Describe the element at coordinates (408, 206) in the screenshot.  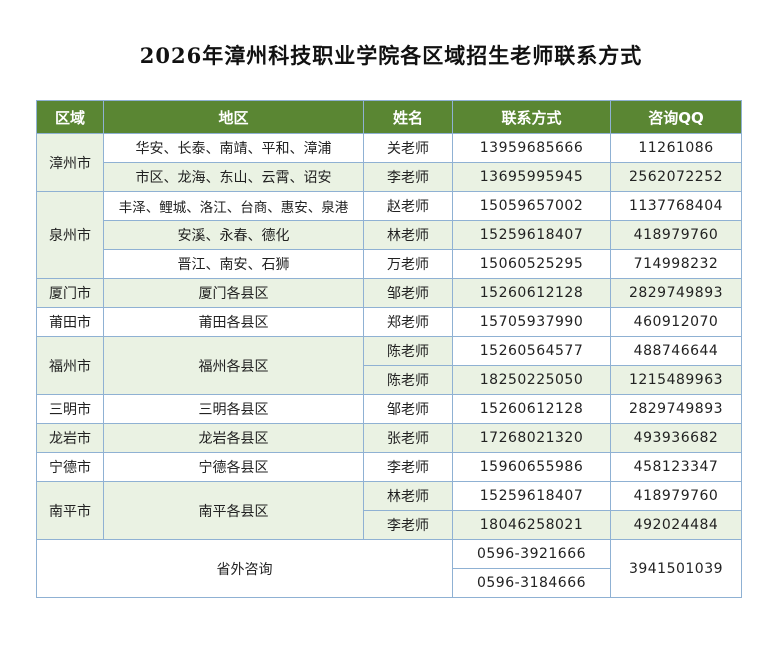
I see `teacher-name-cell: 赵老师` at that location.